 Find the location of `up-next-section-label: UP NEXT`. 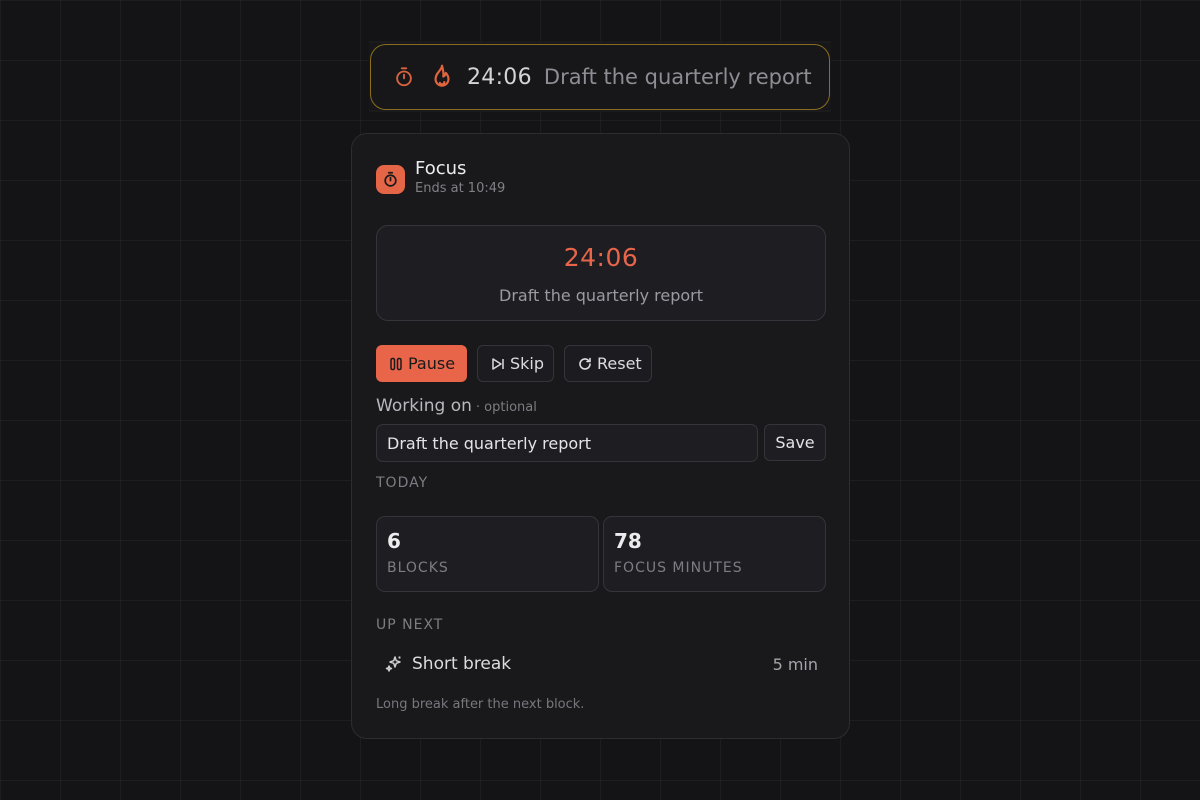

up-next-section-label: UP NEXT is located at coordinates (410, 625).